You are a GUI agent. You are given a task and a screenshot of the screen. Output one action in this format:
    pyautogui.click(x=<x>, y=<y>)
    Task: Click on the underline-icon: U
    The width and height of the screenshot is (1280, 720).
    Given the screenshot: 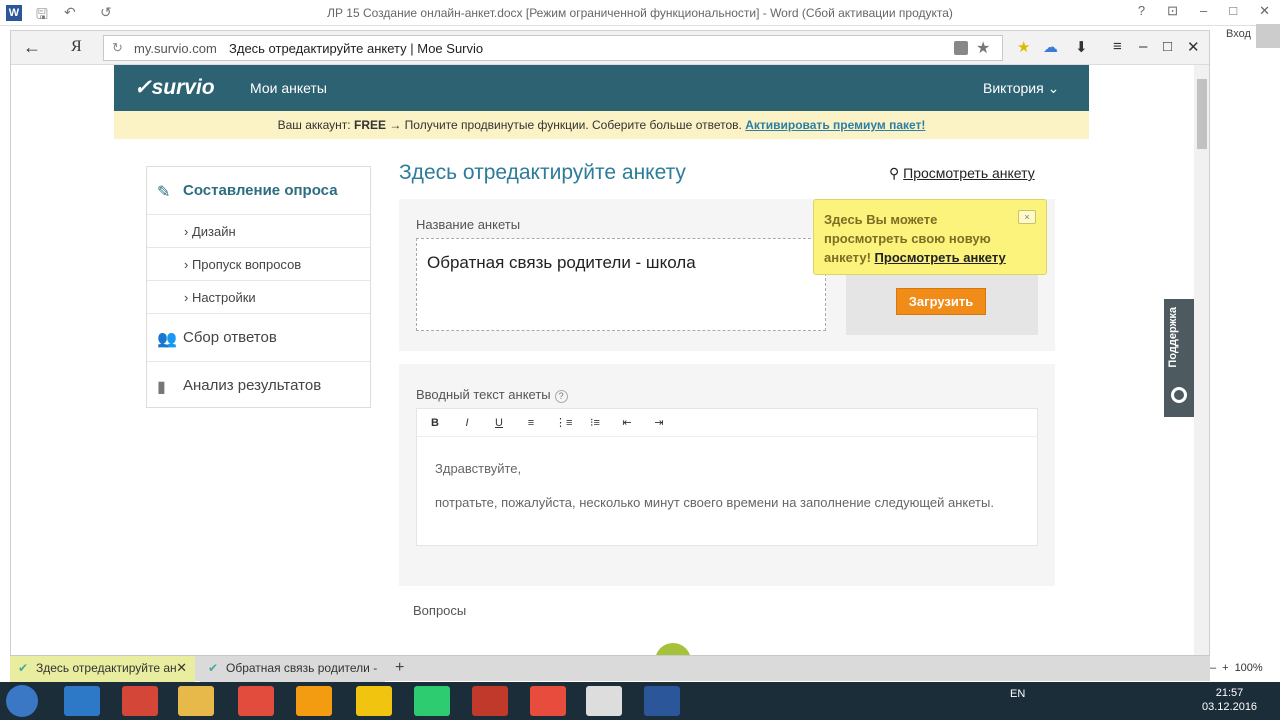 What is the action you would take?
    pyautogui.click(x=499, y=423)
    